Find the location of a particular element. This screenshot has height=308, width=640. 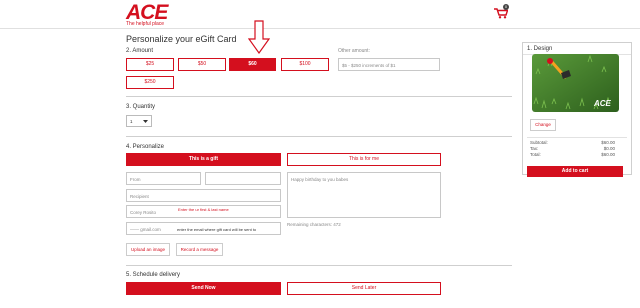

down-arrow-annotation-icon is located at coordinates (259, 37).